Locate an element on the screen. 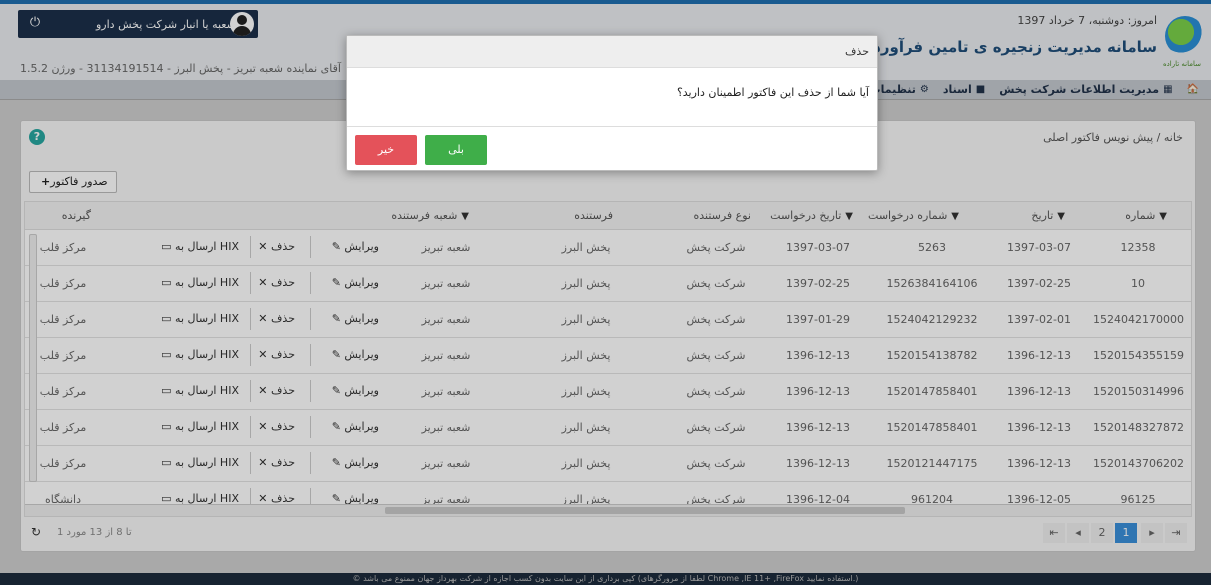  dialog-divider is located at coordinates (612, 126).